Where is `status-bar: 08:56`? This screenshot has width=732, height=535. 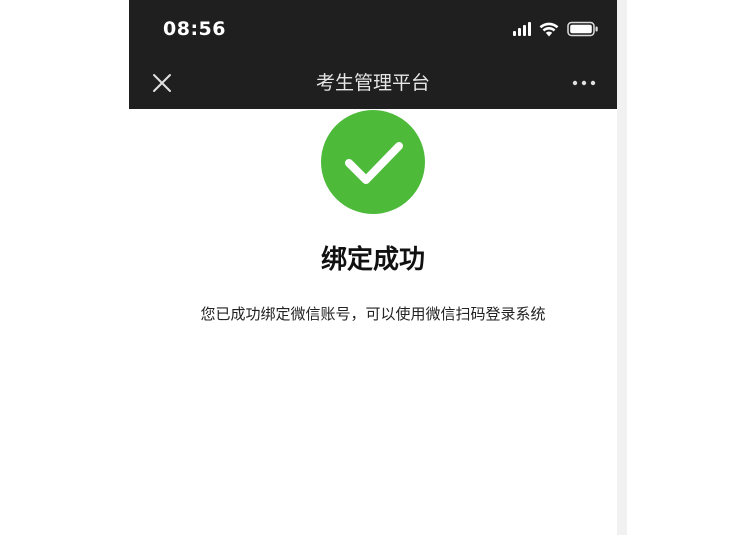 status-bar: 08:56 is located at coordinates (373, 29).